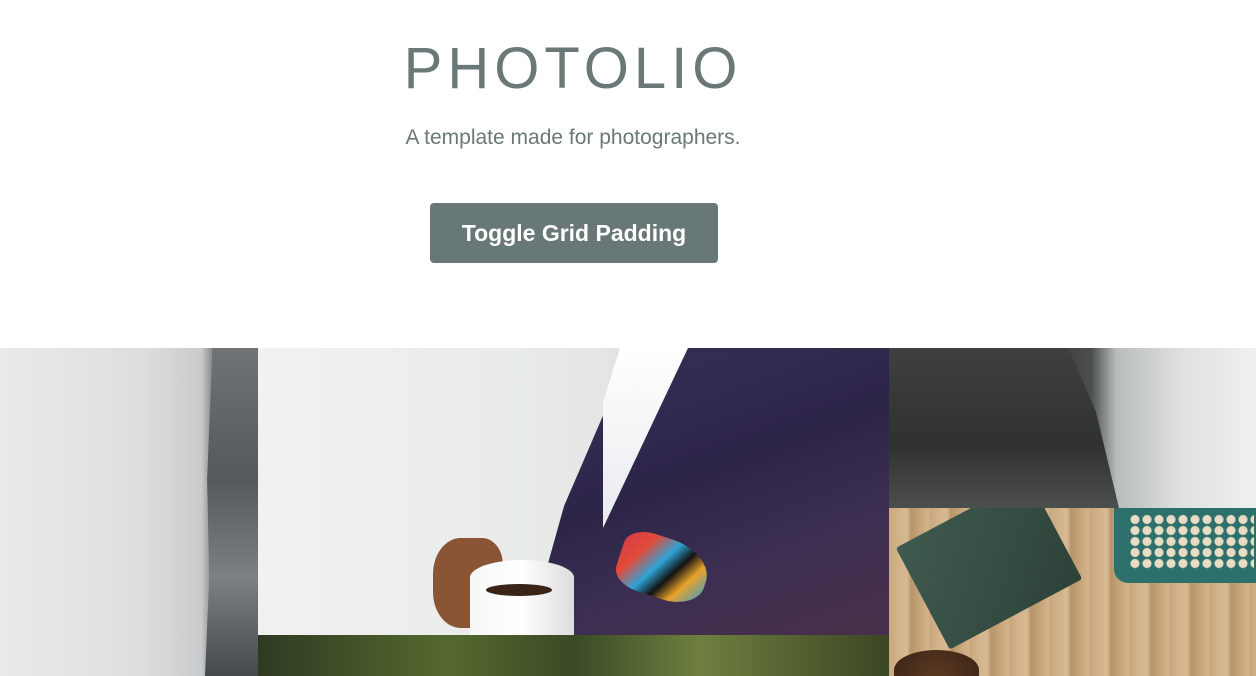 This screenshot has width=1256, height=676. What do you see at coordinates (574, 233) in the screenshot?
I see `toggle-grid-padding-button: Toggle Grid Padding` at bounding box center [574, 233].